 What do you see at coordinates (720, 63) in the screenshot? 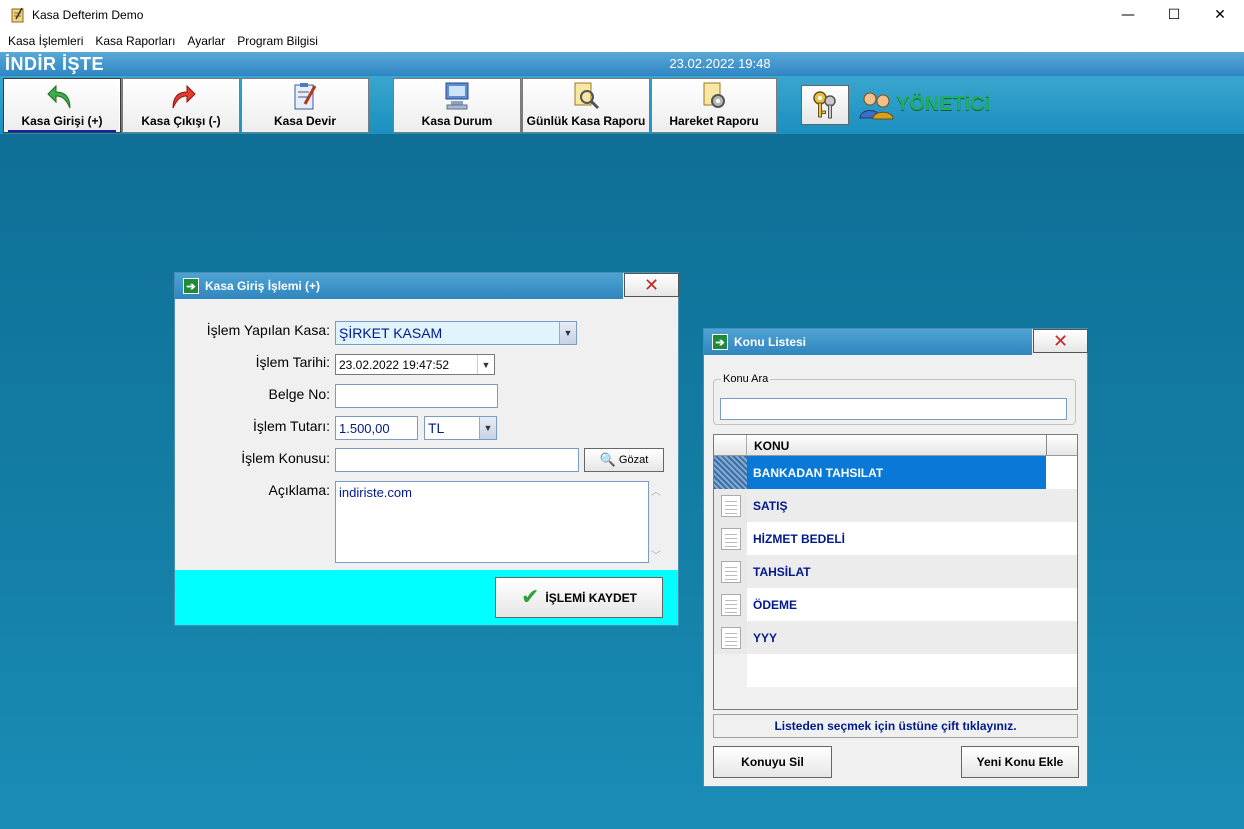
I see `datetime-label: 23.02.2022 19:48` at bounding box center [720, 63].